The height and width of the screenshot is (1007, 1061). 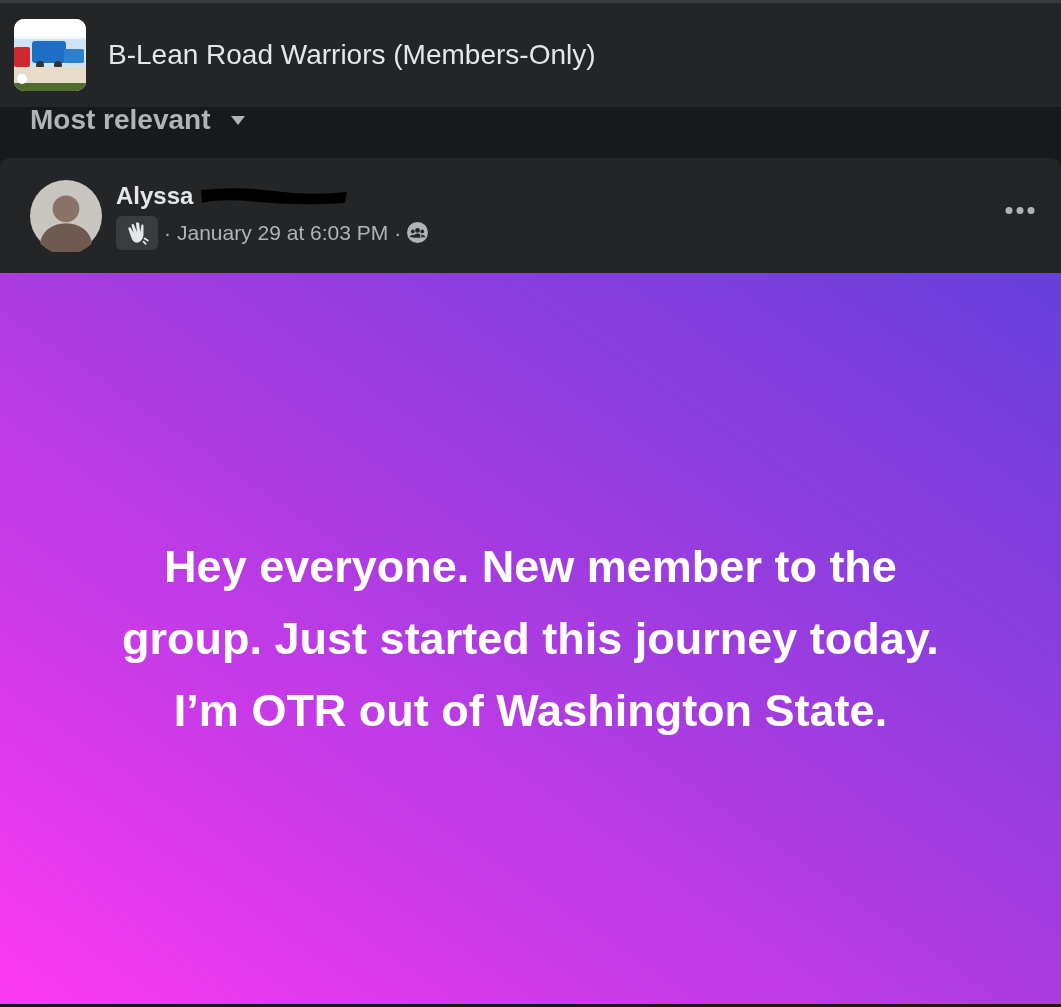 I want to click on new-member-badge, so click(x=137, y=232).